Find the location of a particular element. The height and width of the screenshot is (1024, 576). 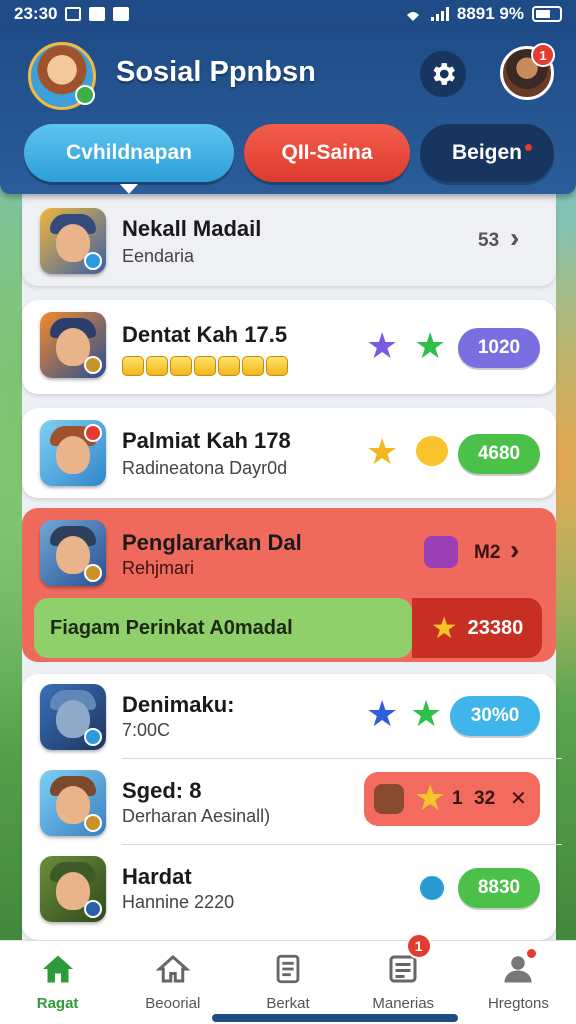

row-title: Denimaku: is located at coordinates (178, 704).